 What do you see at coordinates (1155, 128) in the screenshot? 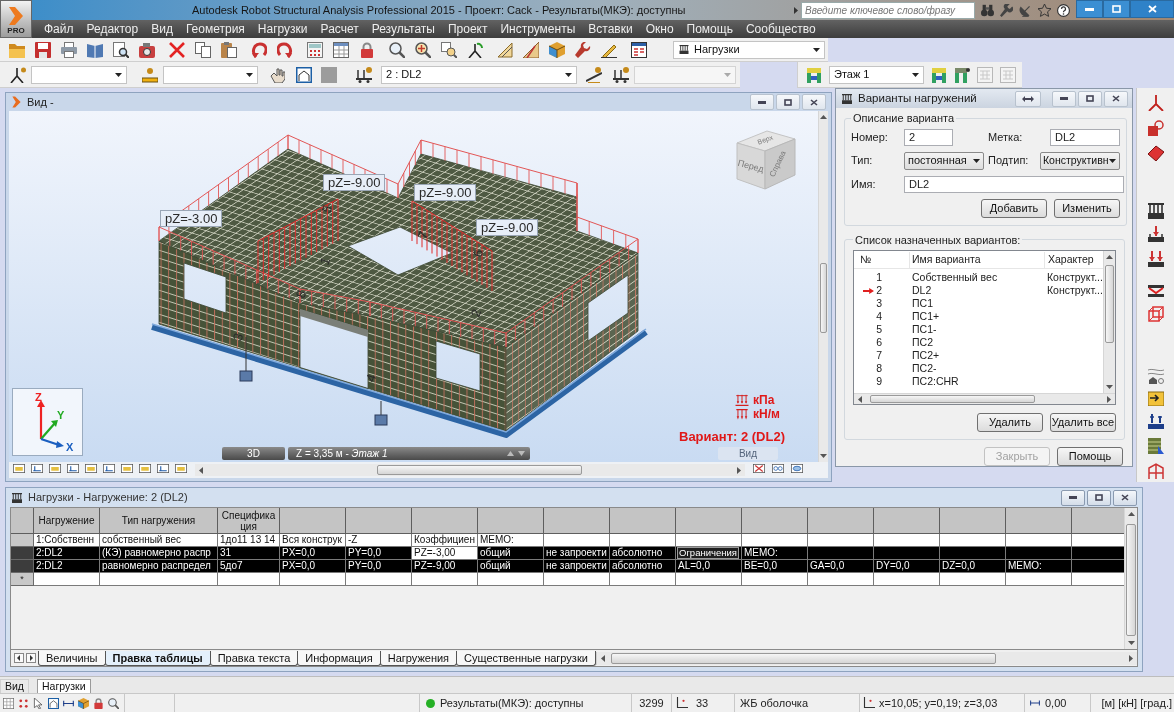
I see `cube-ring-icon` at bounding box center [1155, 128].